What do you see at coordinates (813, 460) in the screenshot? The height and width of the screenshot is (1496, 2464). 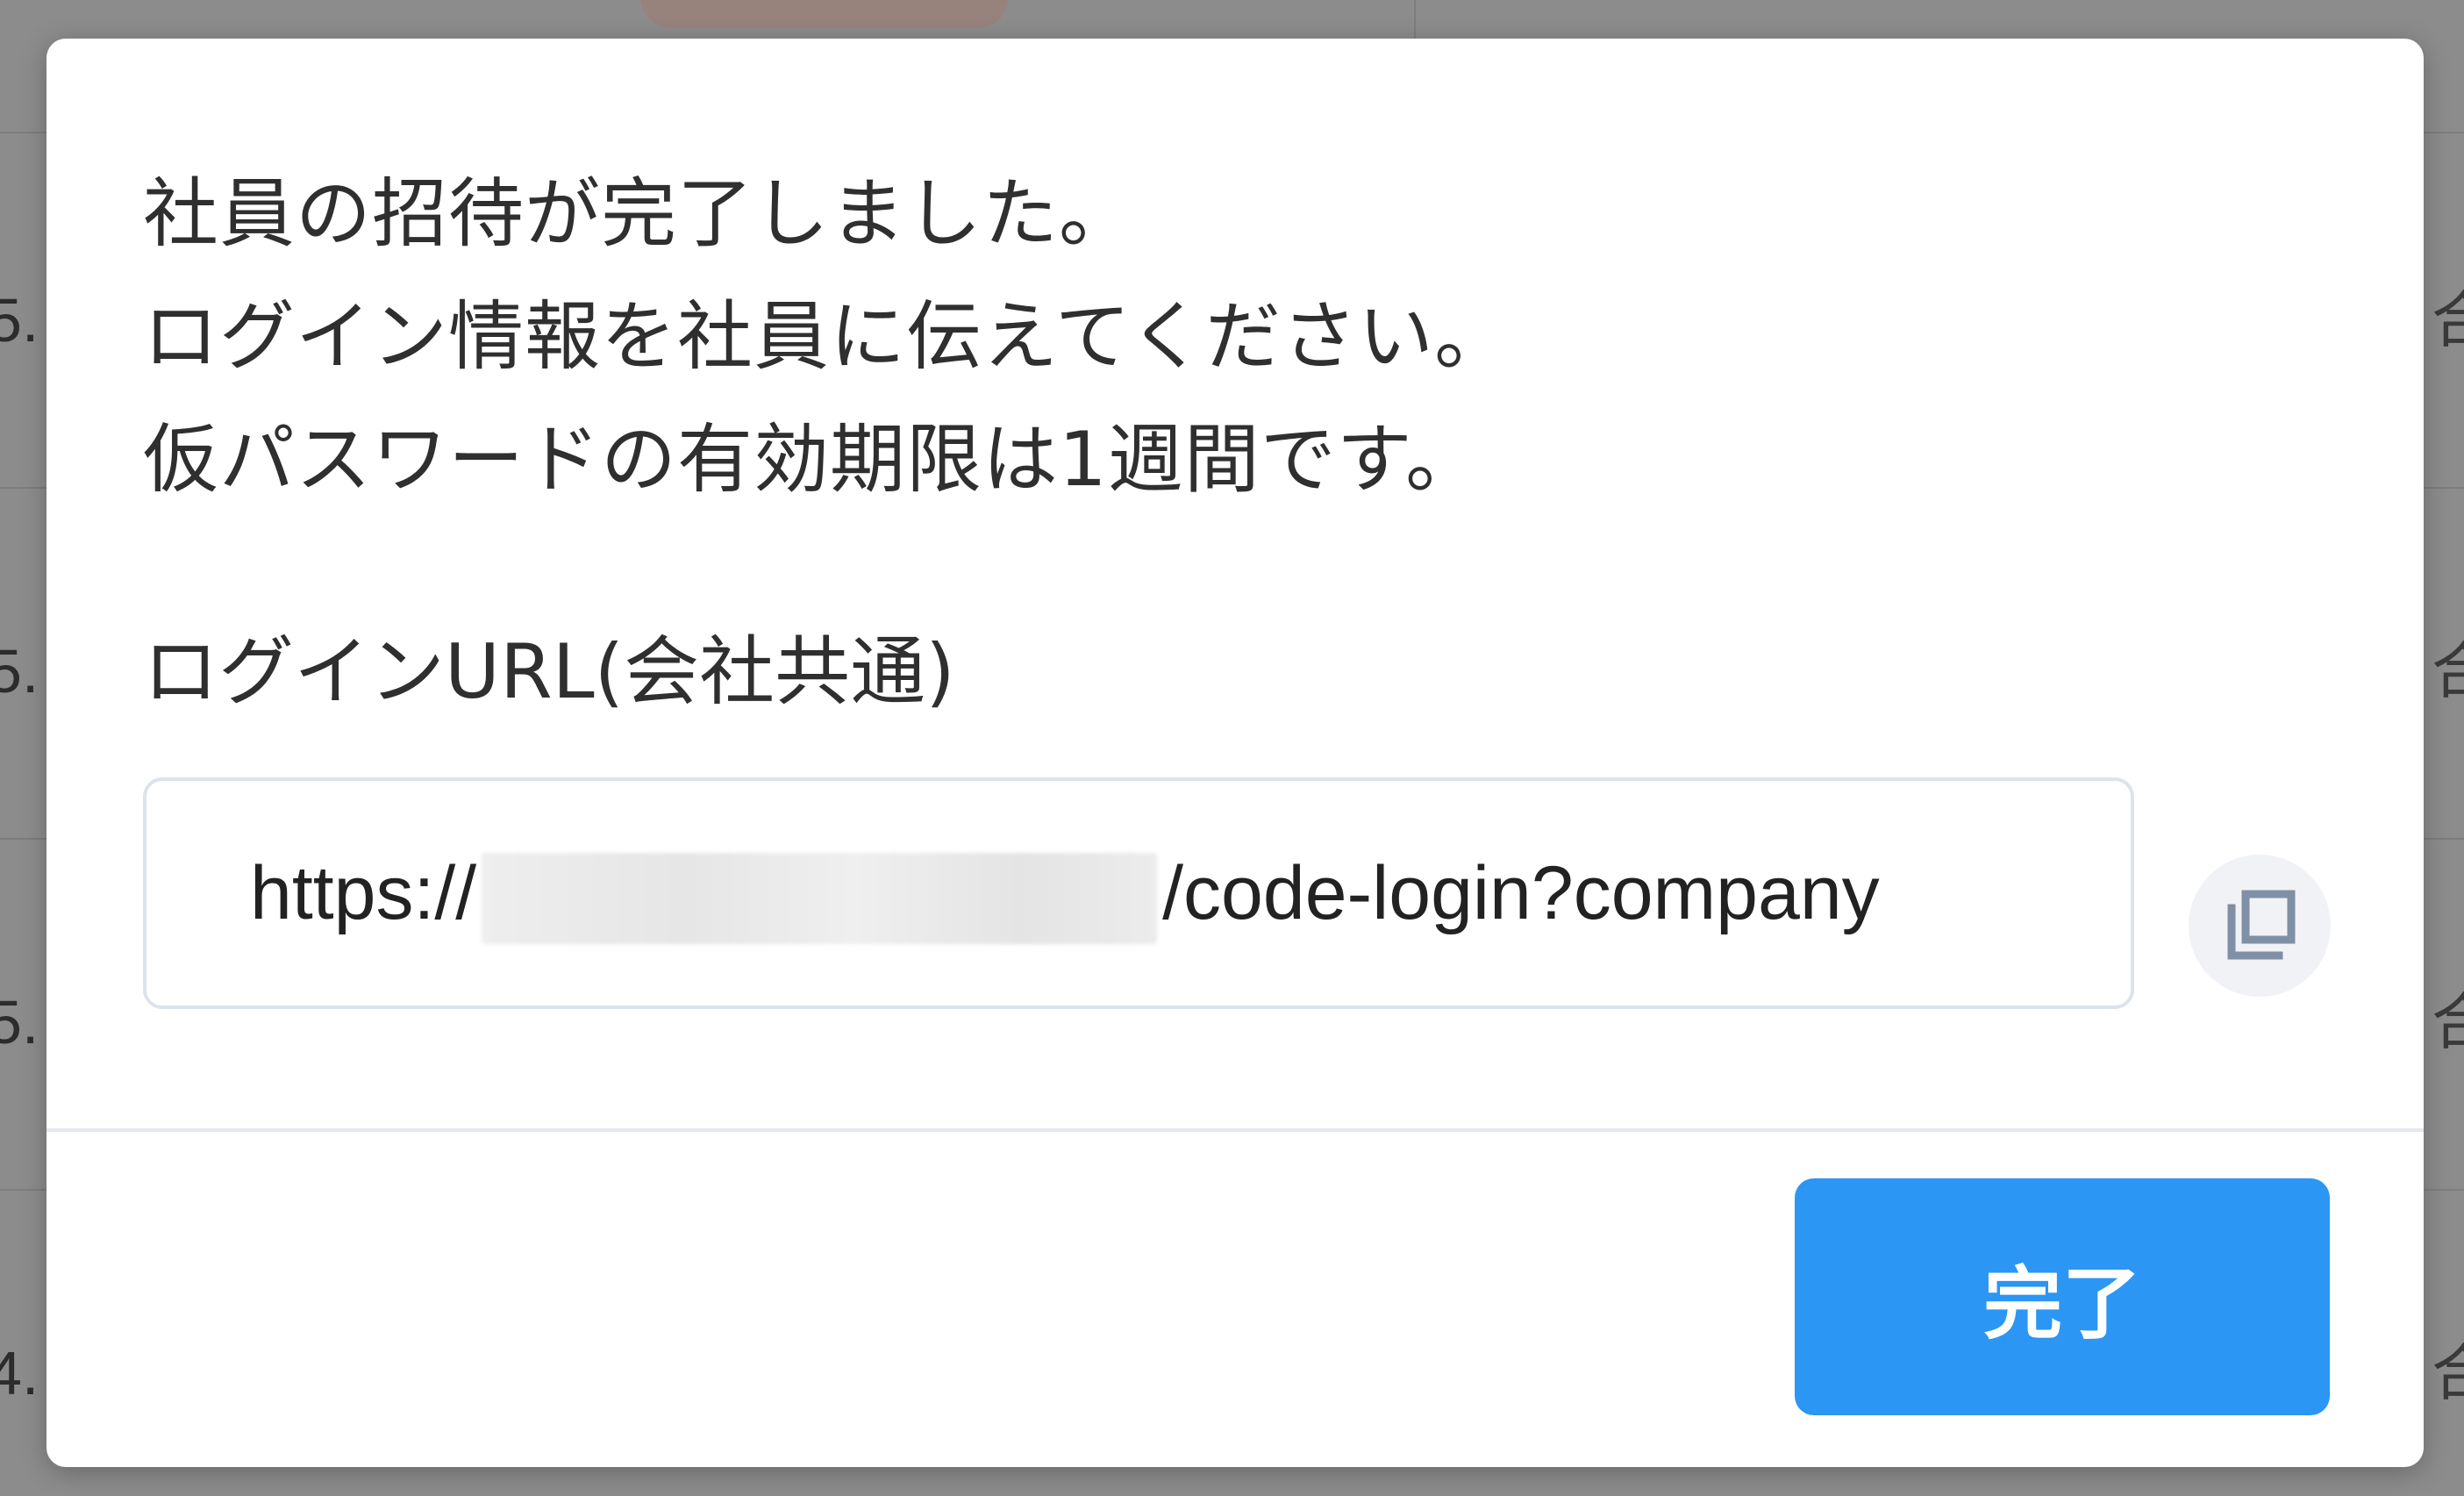 I see `message-line-password-expiry: 仮パスワードの有効期限は1週間です。` at bounding box center [813, 460].